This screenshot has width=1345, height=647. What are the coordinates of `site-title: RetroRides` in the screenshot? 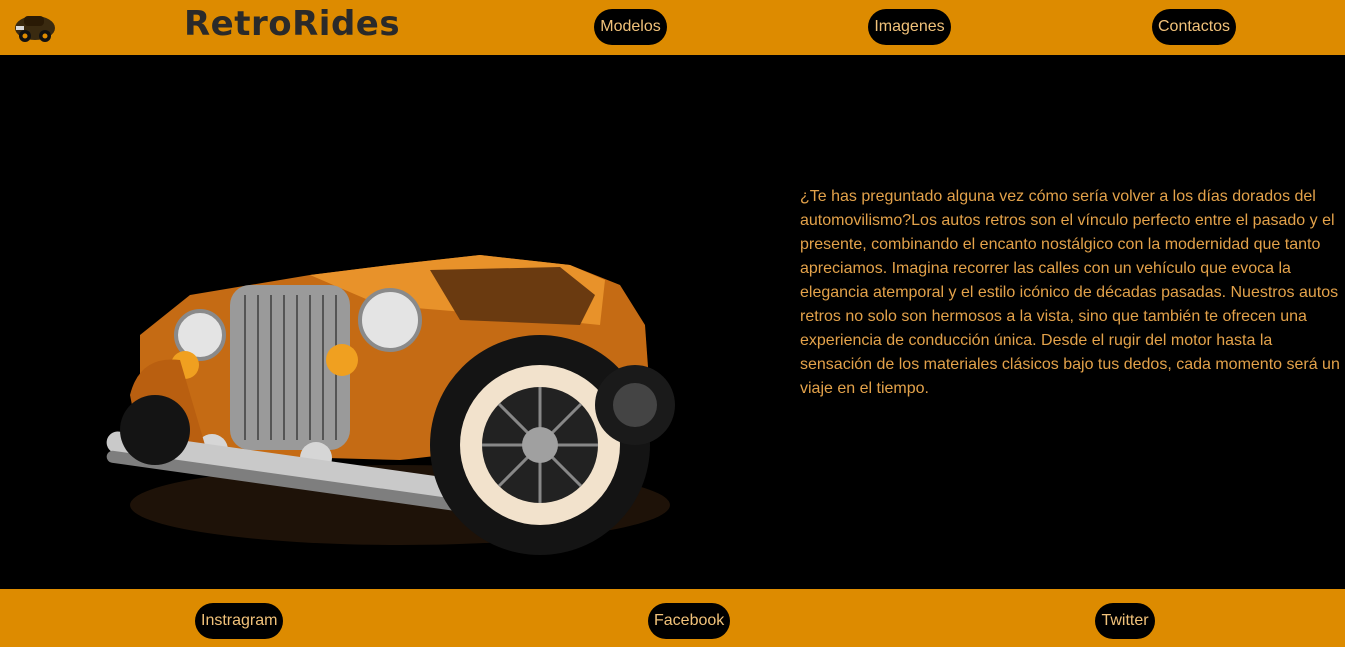 It's located at (292, 24).